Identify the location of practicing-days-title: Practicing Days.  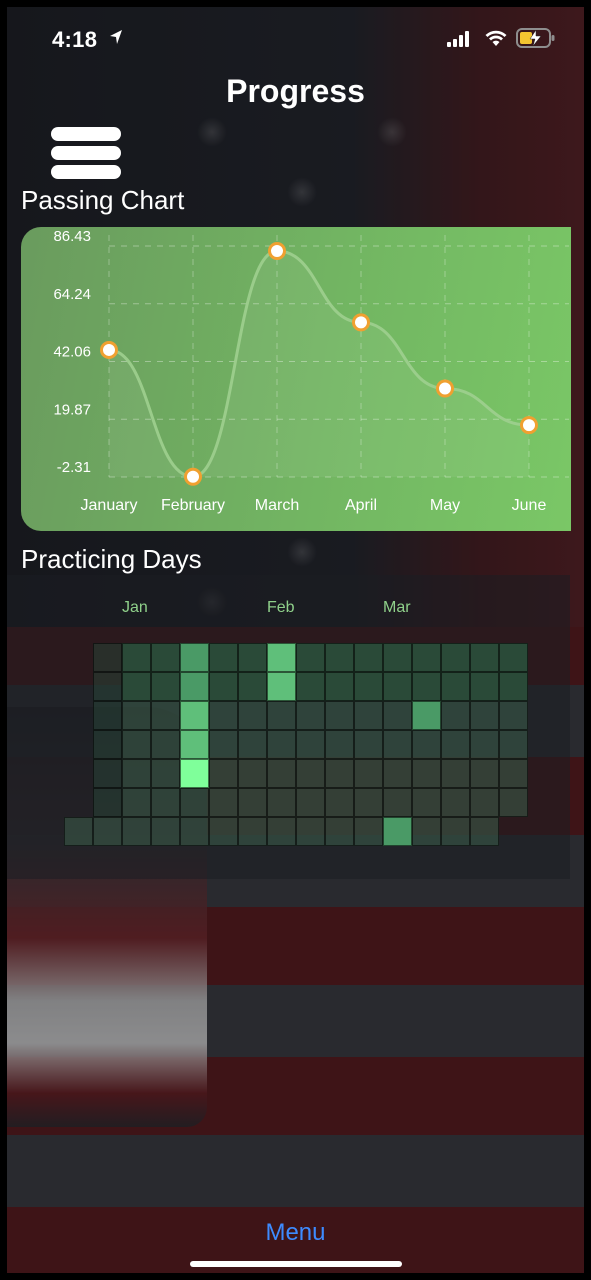
(111, 559).